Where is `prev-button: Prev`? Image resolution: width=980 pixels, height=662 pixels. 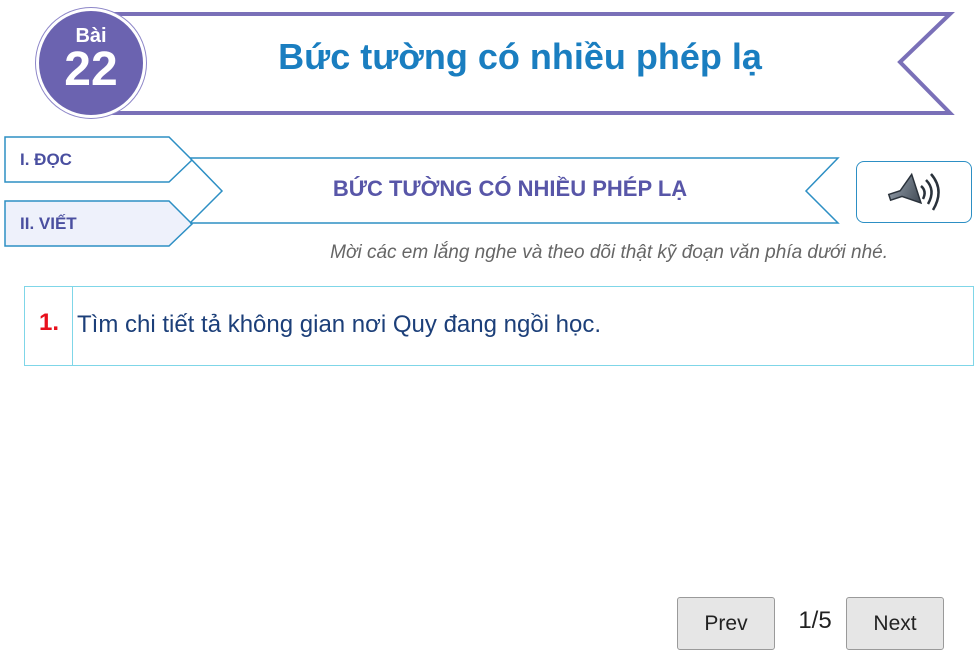 prev-button: Prev is located at coordinates (726, 623).